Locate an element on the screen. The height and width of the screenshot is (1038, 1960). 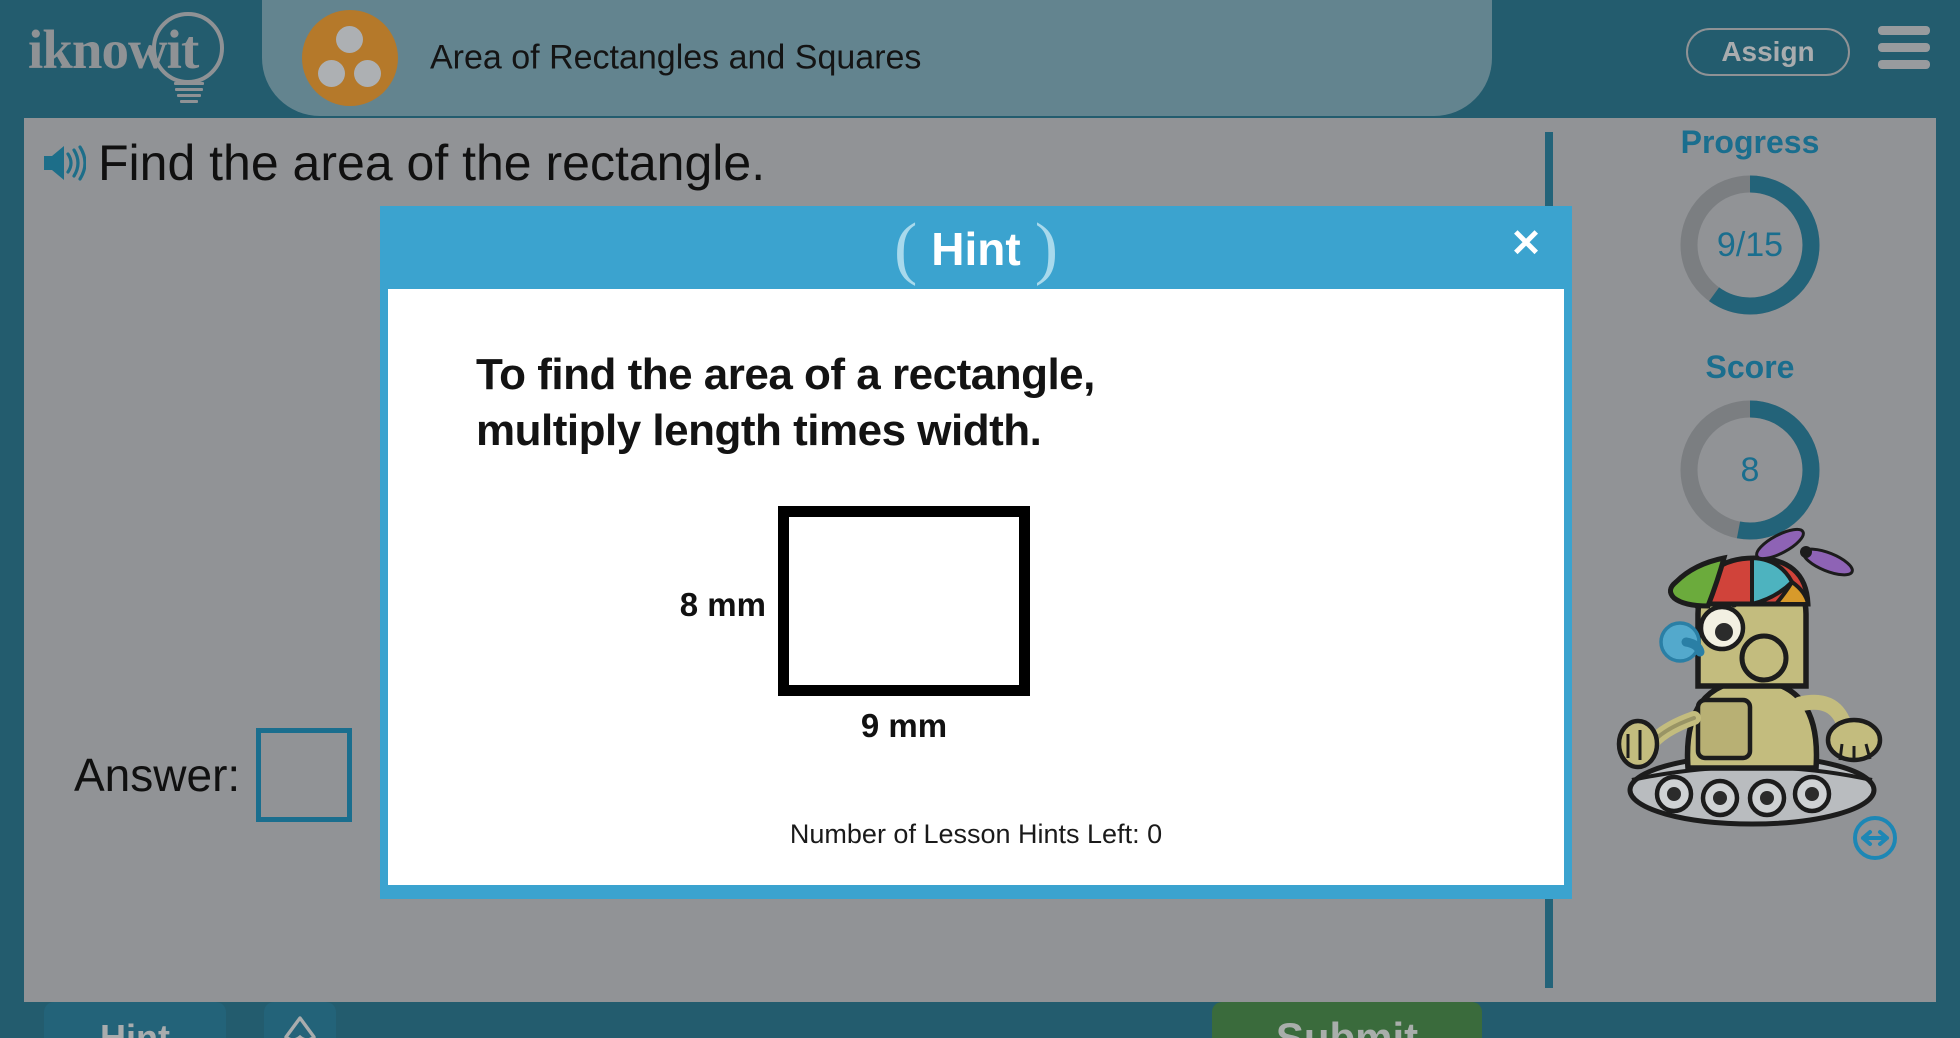
lesson-banner: Area of Rectangles and Squares is located at coordinates (877, 58).